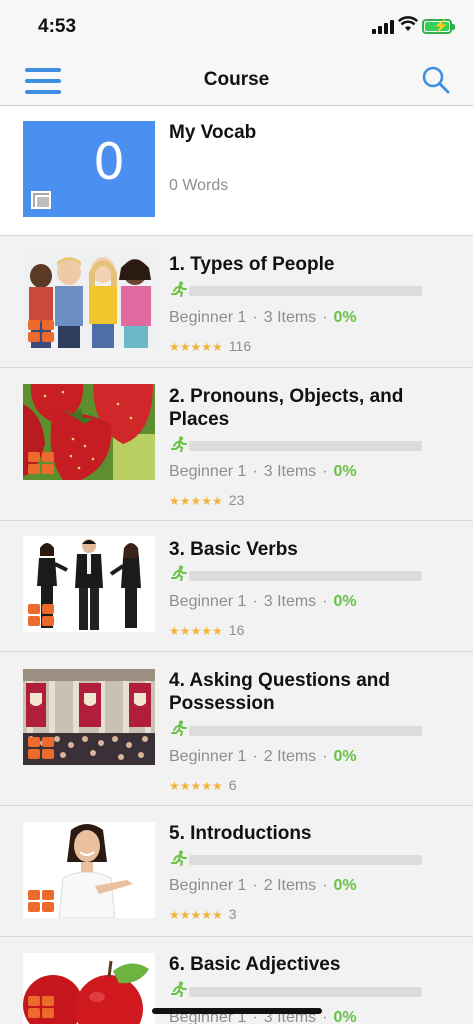 Image resolution: width=473 pixels, height=1024 pixels. Describe the element at coordinates (240, 346) in the screenshot. I see `review-count: 116` at that location.